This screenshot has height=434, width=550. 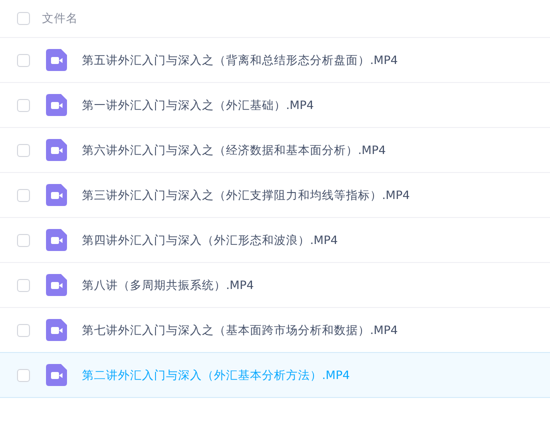 What do you see at coordinates (234, 150) in the screenshot?
I see `file-name: 第六讲外汇入门与深入之（经济数据和基本面分析）.MP4` at bounding box center [234, 150].